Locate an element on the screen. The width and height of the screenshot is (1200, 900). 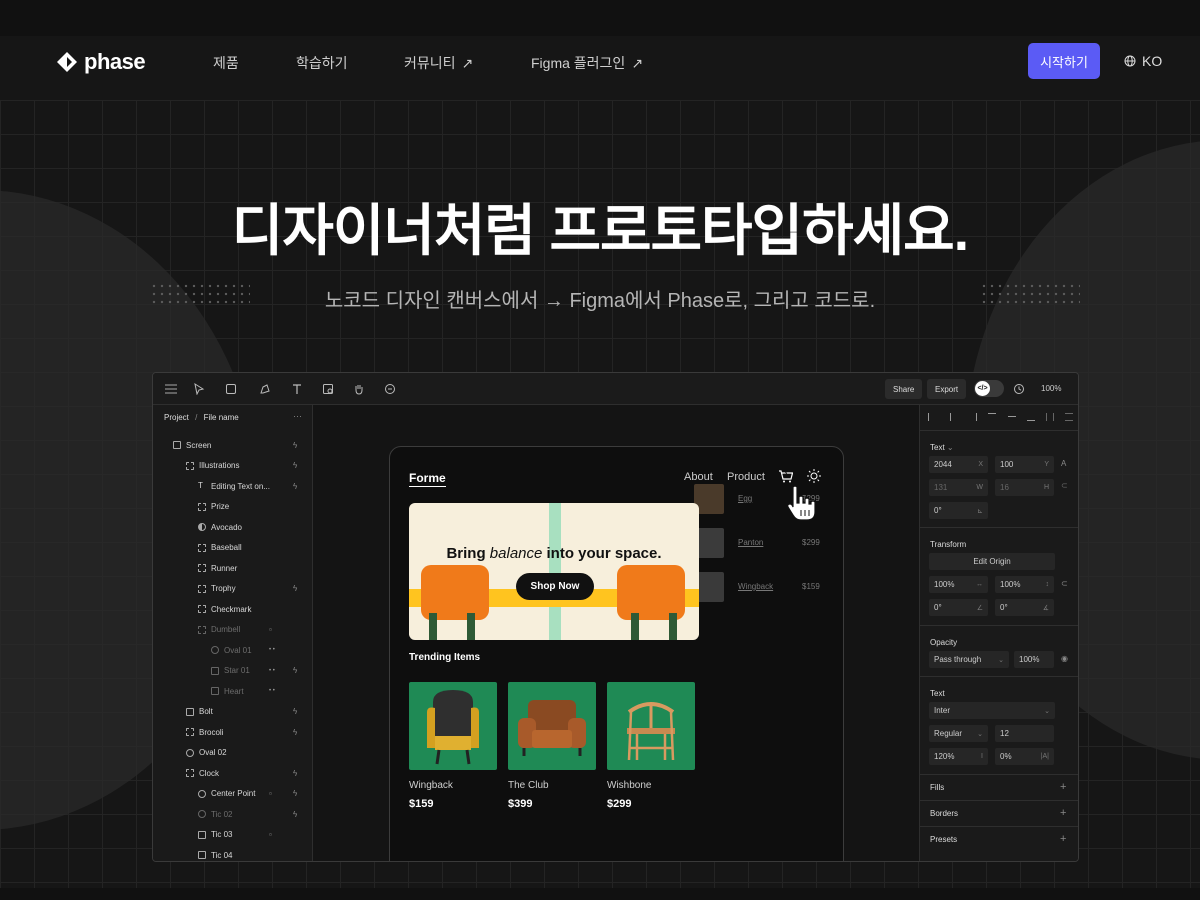
skew-x-field: 0° ∠ is located at coordinates (958, 607).